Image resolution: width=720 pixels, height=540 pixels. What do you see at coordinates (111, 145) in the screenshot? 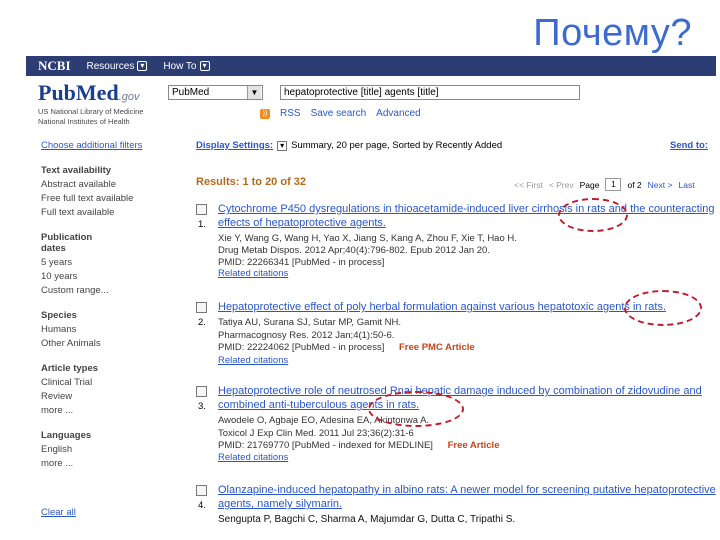
I see `choose-filters-link: Choose additional filters` at bounding box center [111, 145].